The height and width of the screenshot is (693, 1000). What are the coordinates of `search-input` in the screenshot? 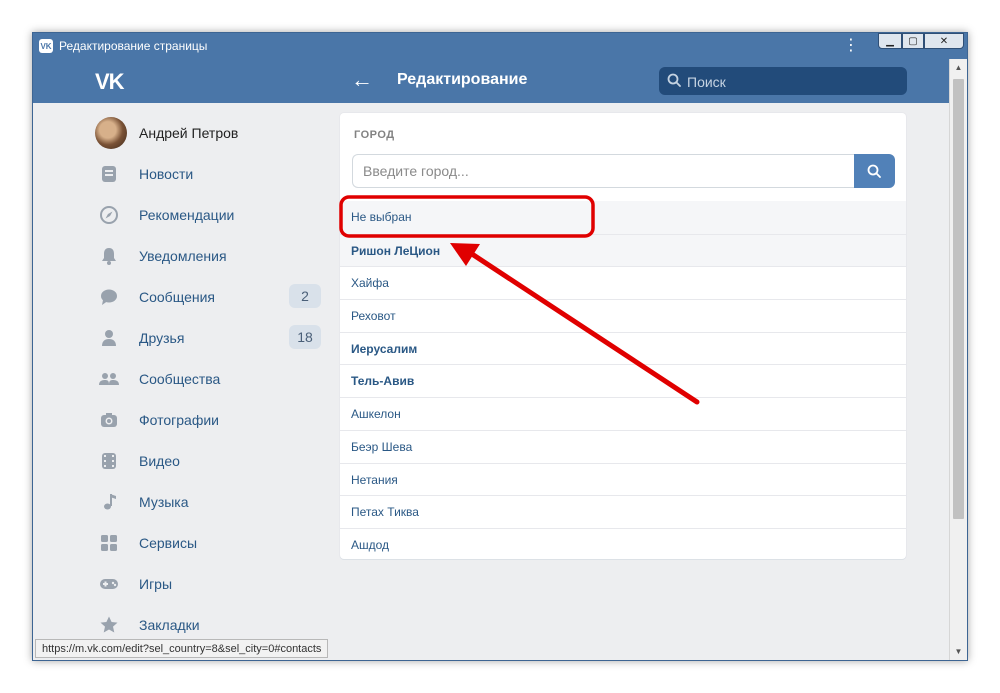 It's located at (792, 82).